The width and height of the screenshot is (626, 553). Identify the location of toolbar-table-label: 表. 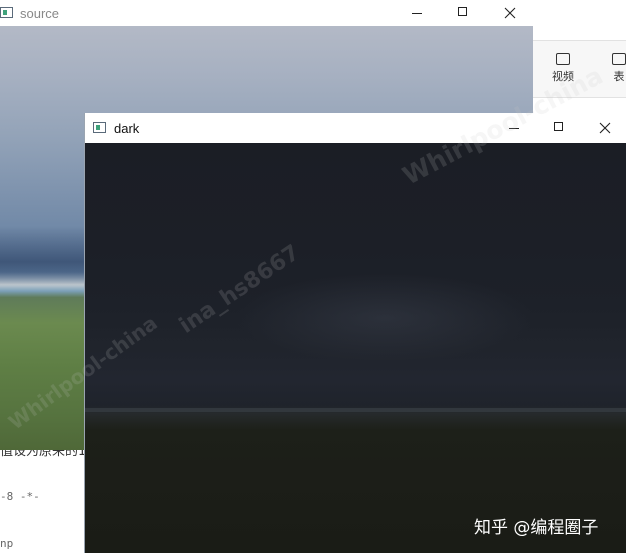
(619, 77).